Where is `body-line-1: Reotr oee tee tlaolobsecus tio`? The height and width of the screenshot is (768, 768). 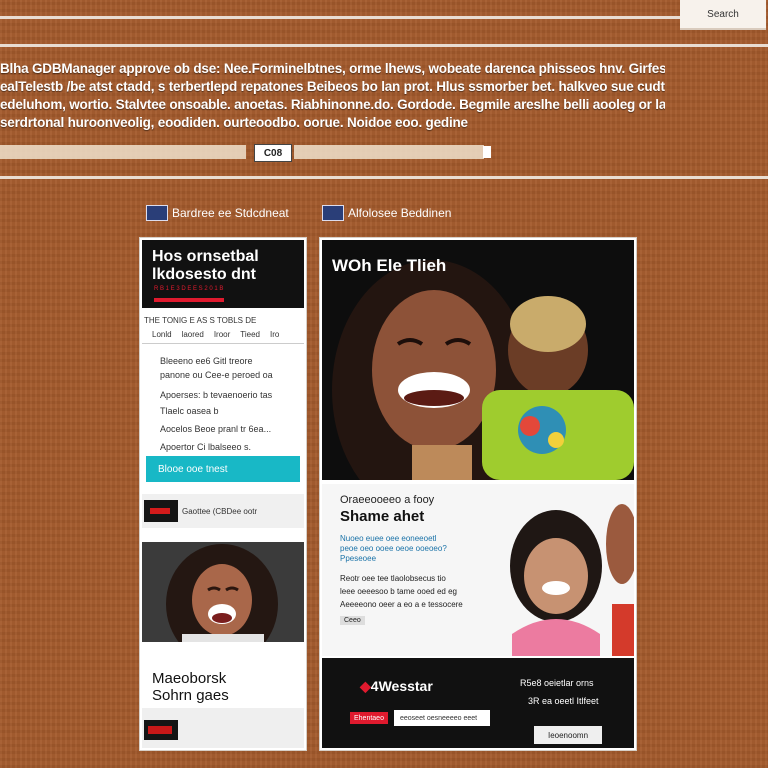 body-line-1: Reotr oee tee tlaolobsecus tio is located at coordinates (393, 578).